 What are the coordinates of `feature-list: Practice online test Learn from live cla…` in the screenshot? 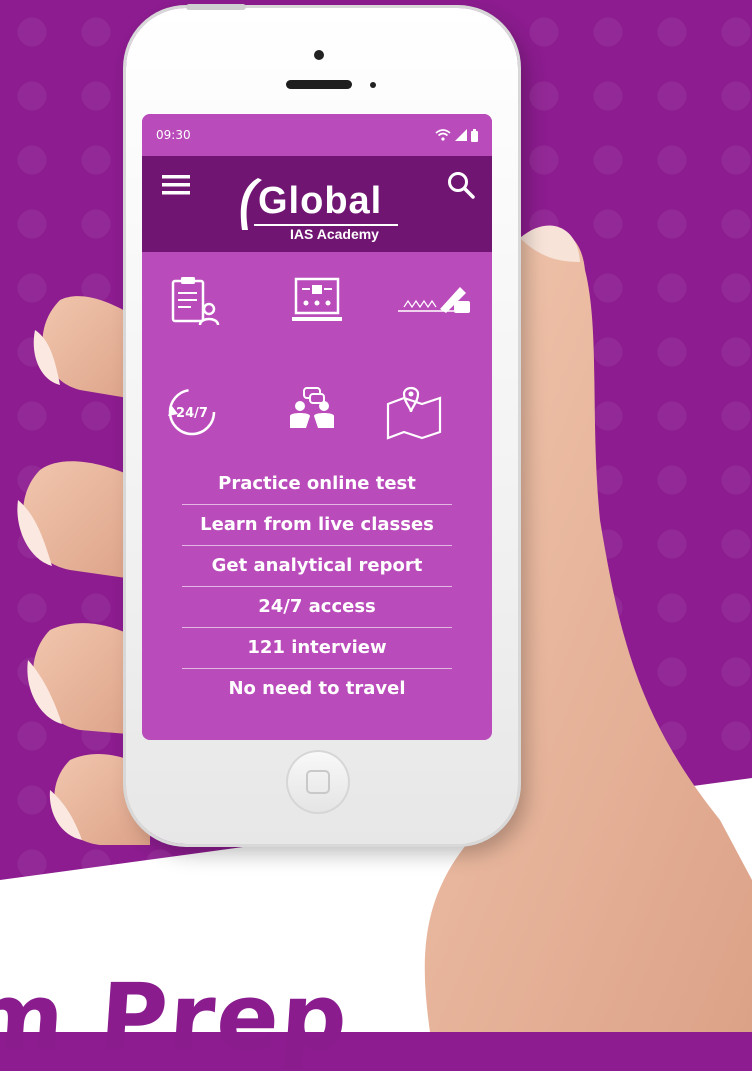 It's located at (317, 586).